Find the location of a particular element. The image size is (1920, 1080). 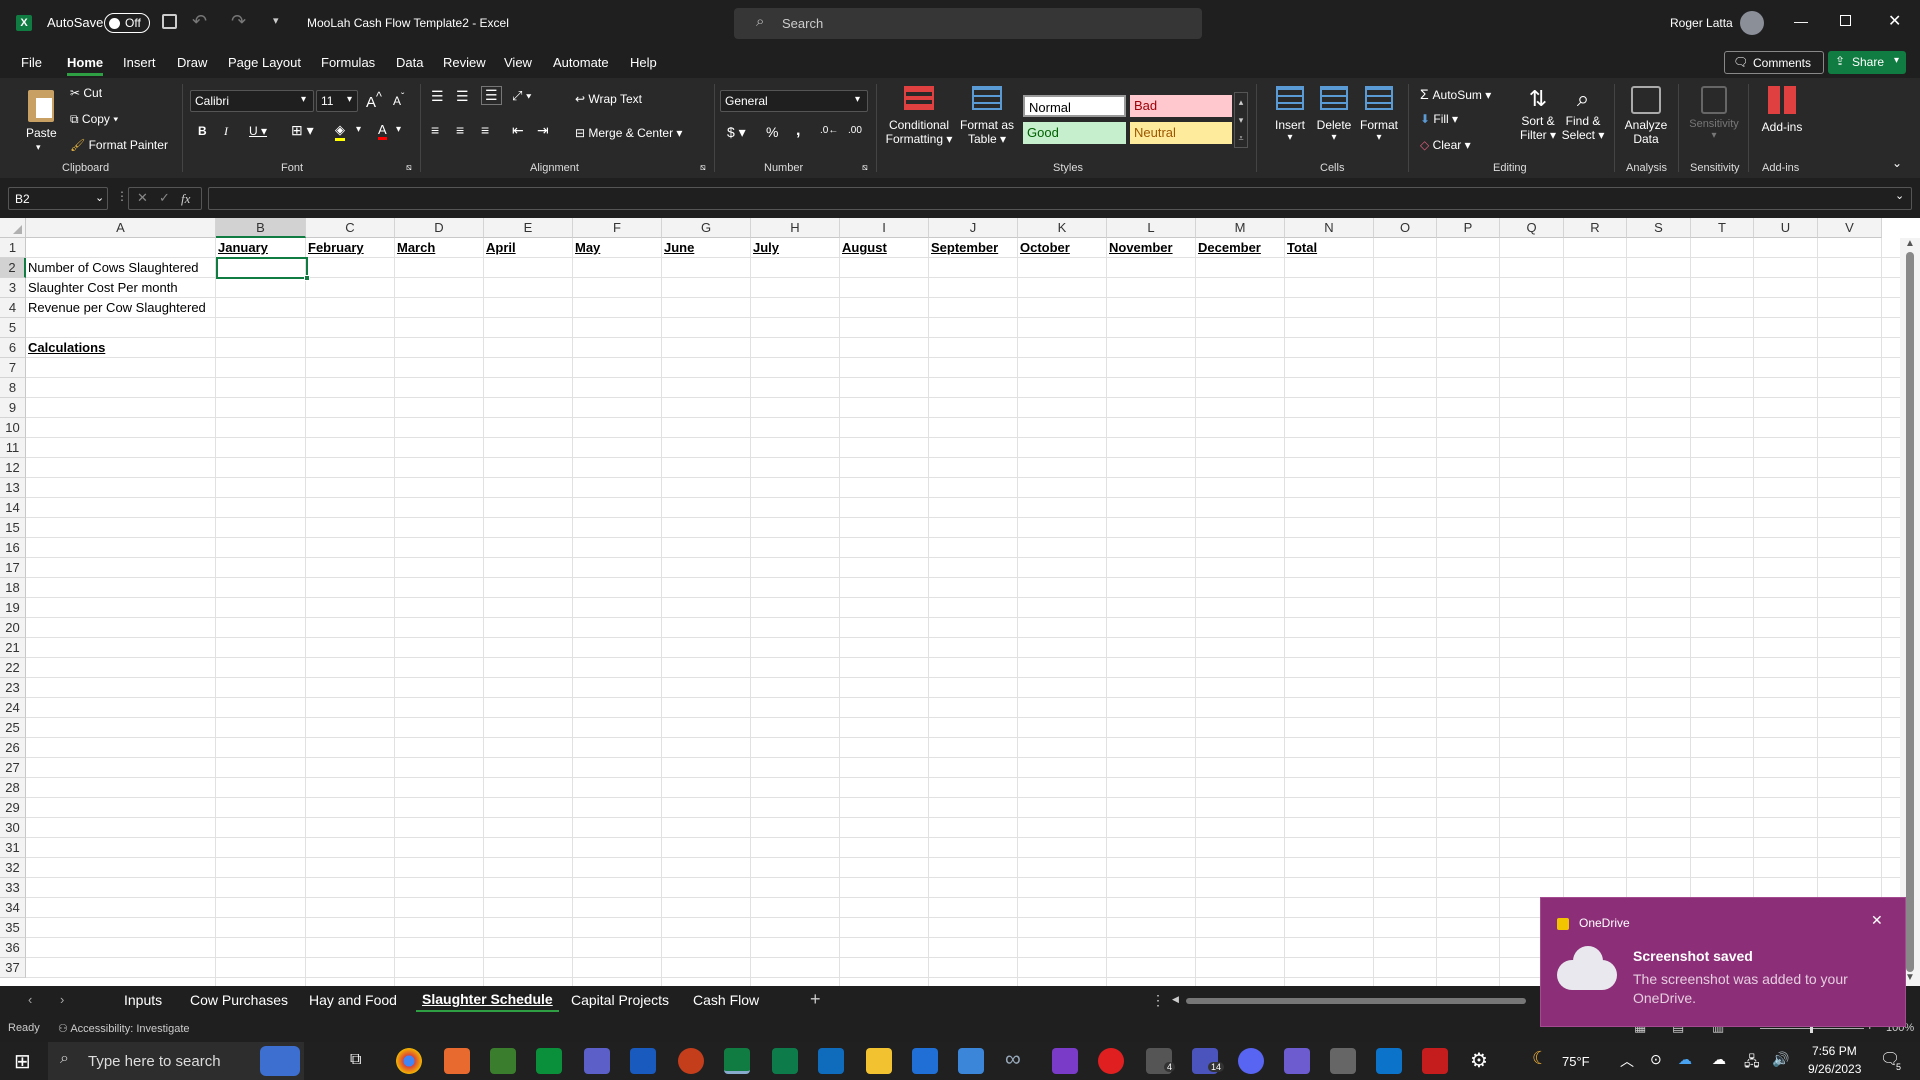

restore-icon is located at coordinates (1845, 20).